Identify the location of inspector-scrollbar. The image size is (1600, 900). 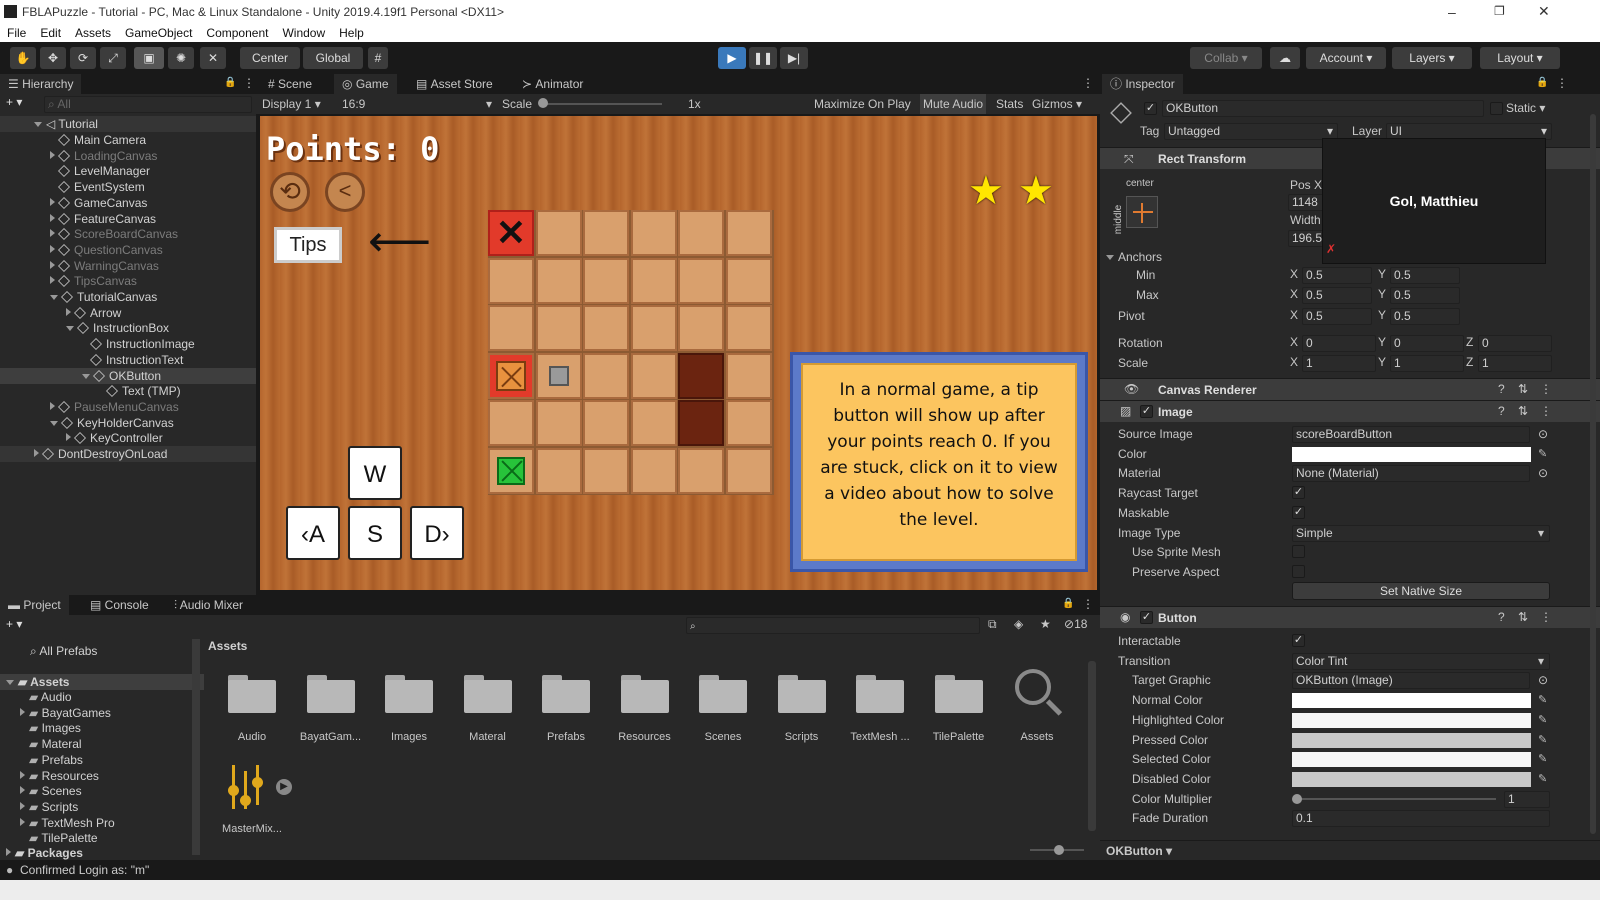
(1593, 474).